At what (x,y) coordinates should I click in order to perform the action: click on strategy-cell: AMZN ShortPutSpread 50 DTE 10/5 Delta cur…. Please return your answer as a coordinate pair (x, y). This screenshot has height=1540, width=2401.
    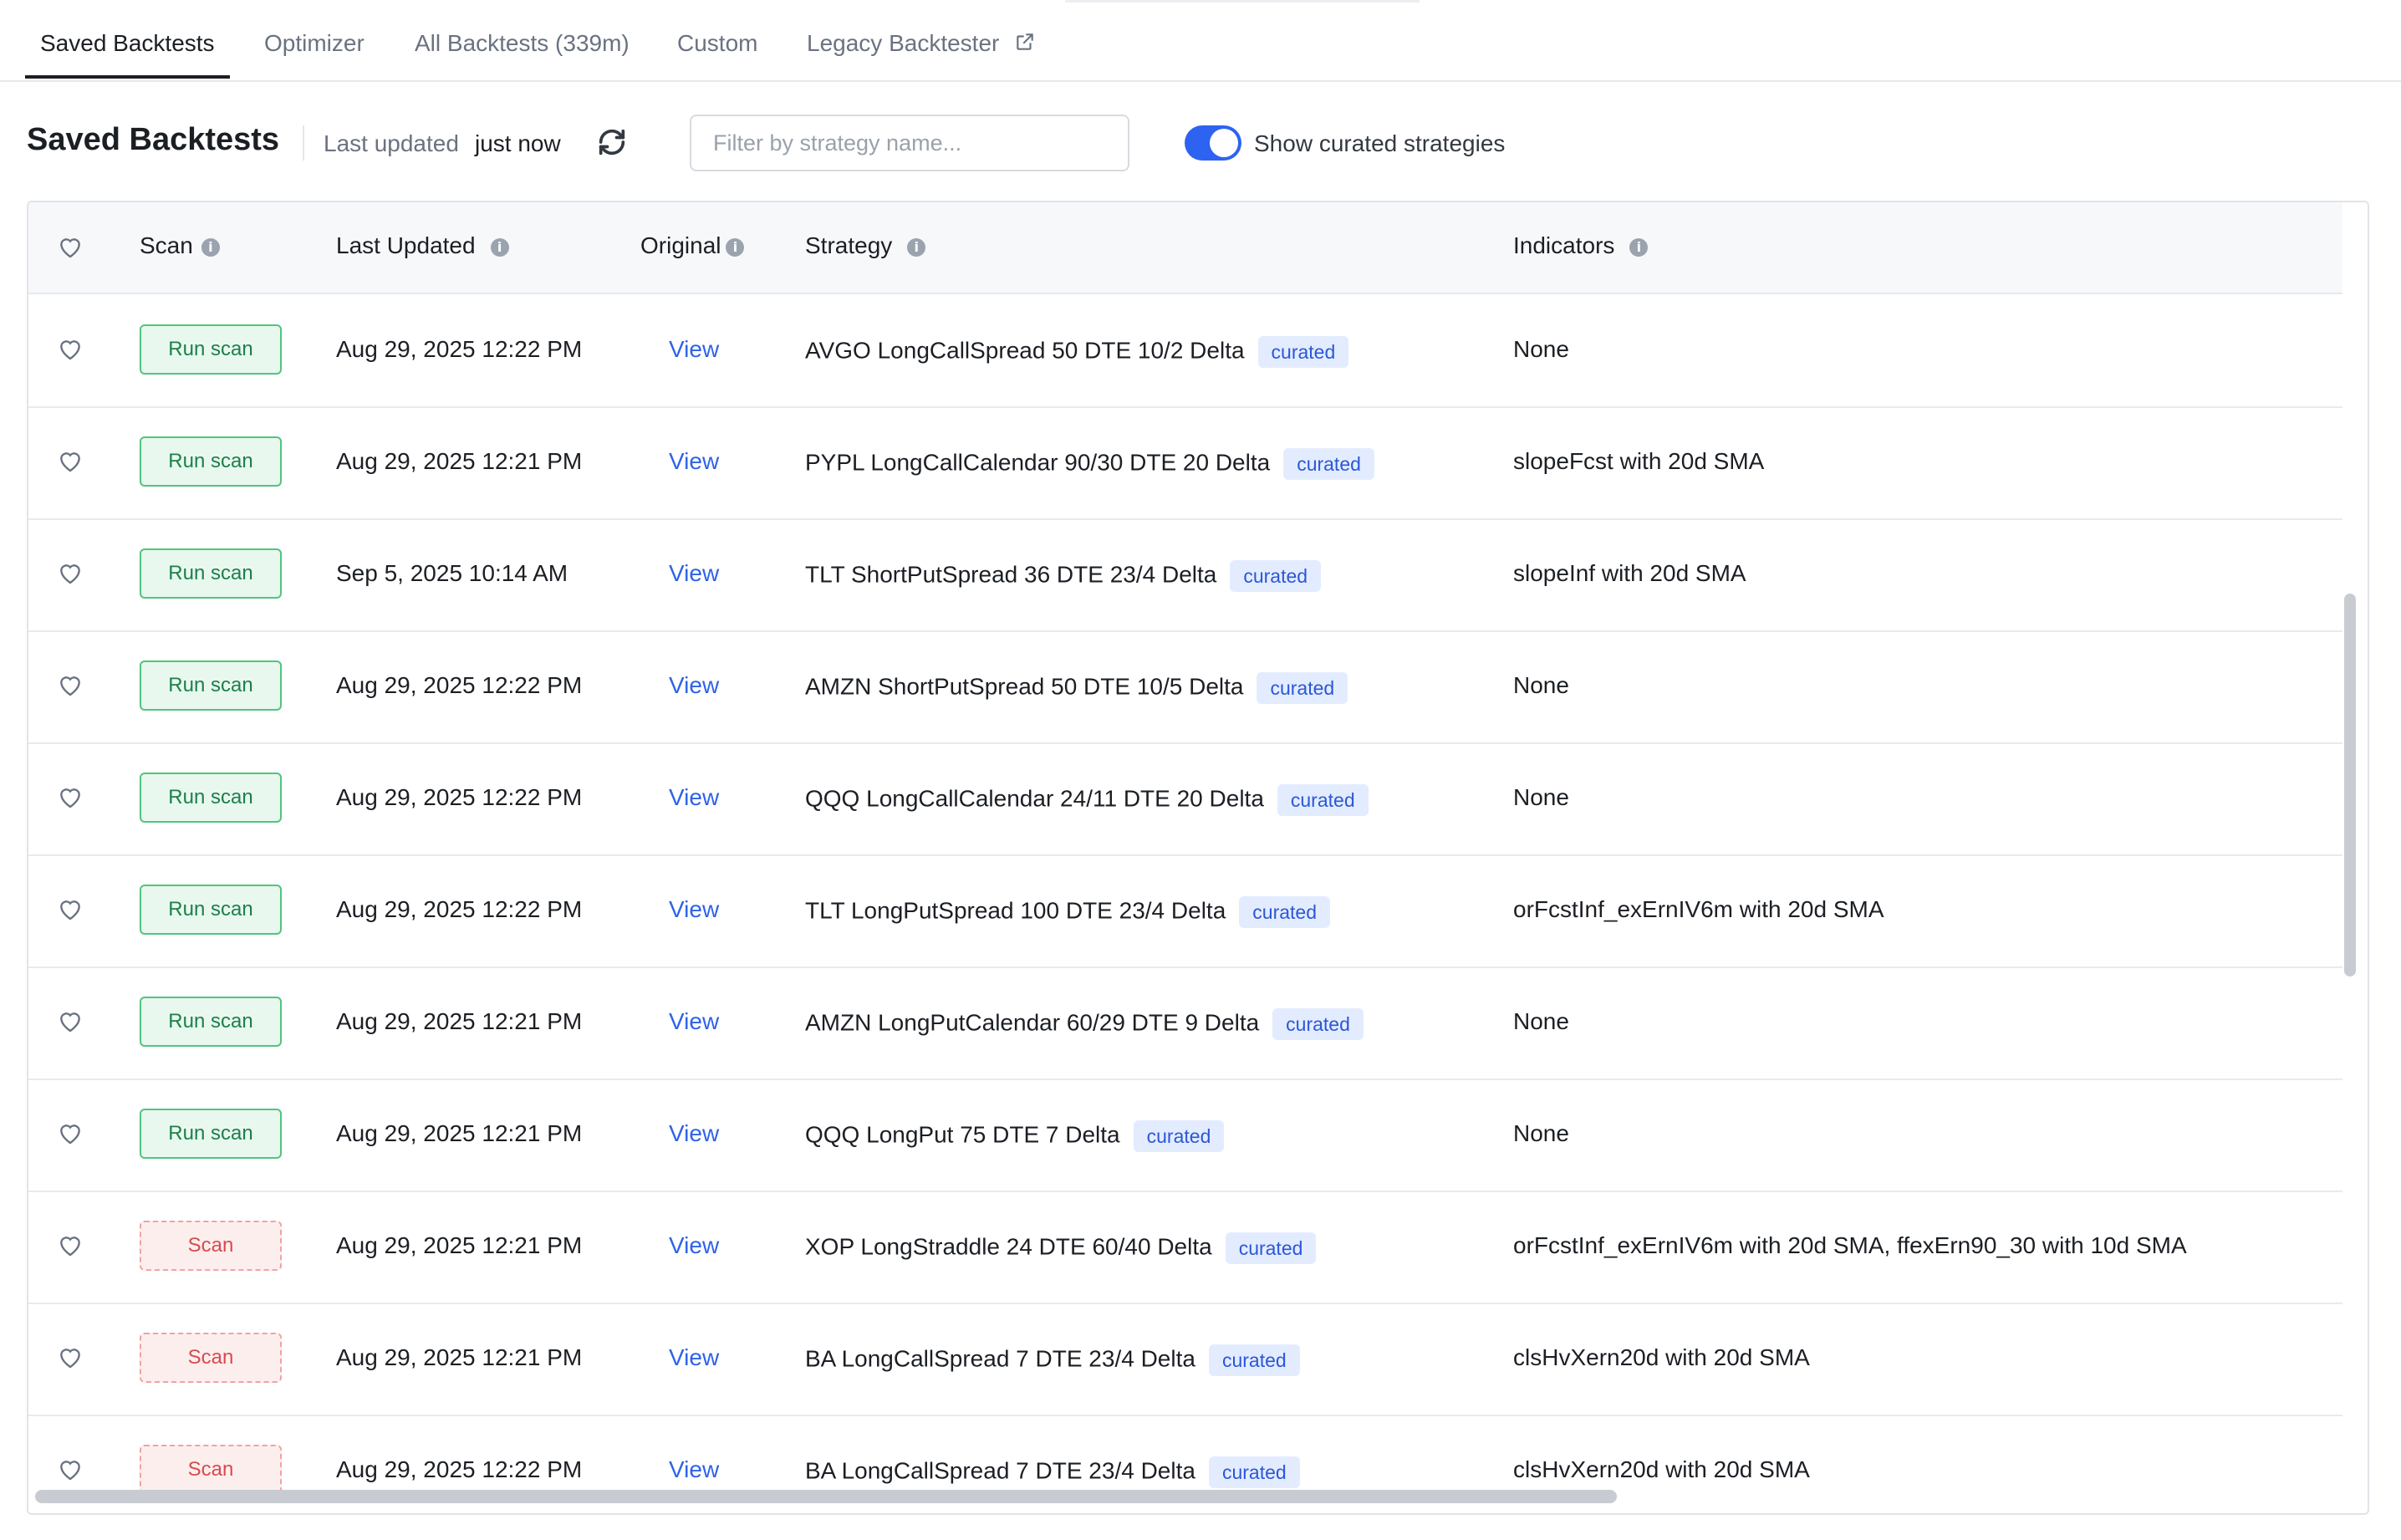
    Looking at the image, I should click on (1076, 688).